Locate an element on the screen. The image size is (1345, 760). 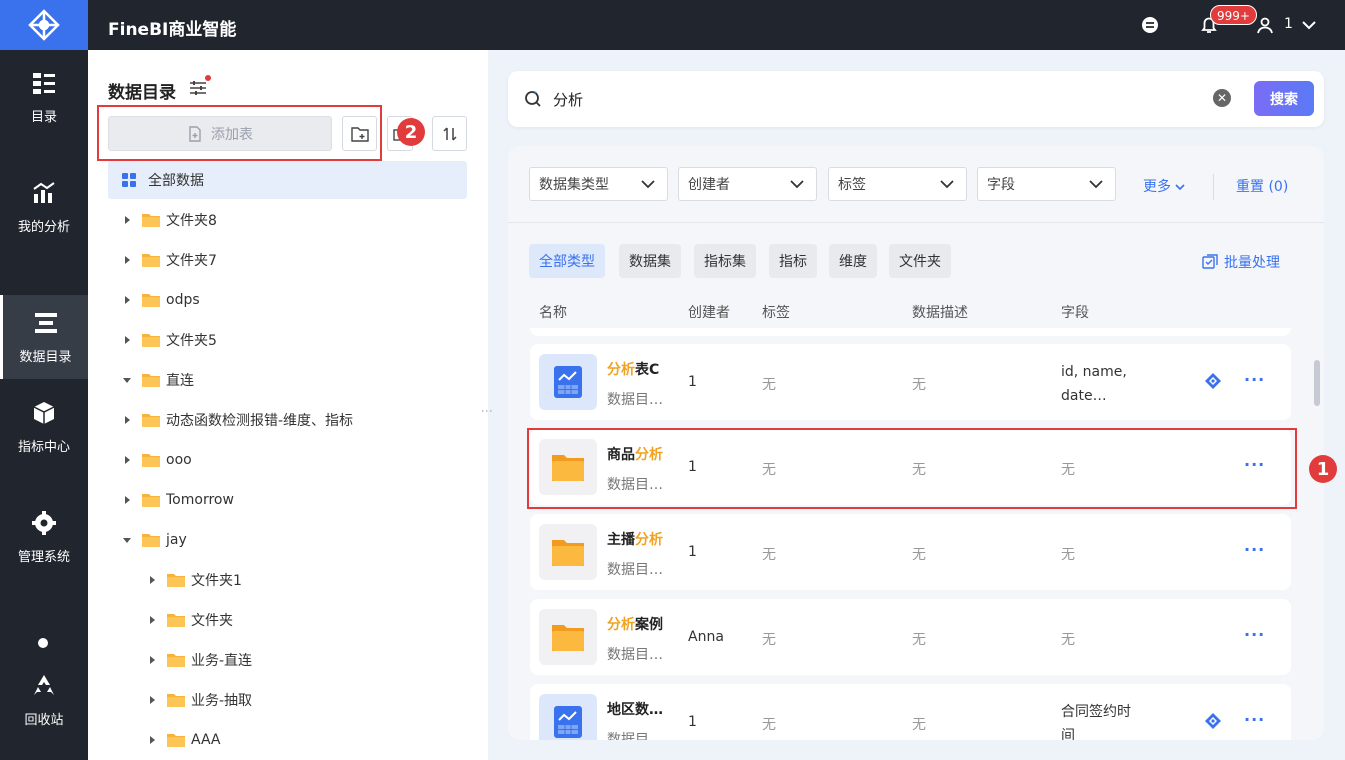
tree-item: Tomorrow is located at coordinates (287, 500).